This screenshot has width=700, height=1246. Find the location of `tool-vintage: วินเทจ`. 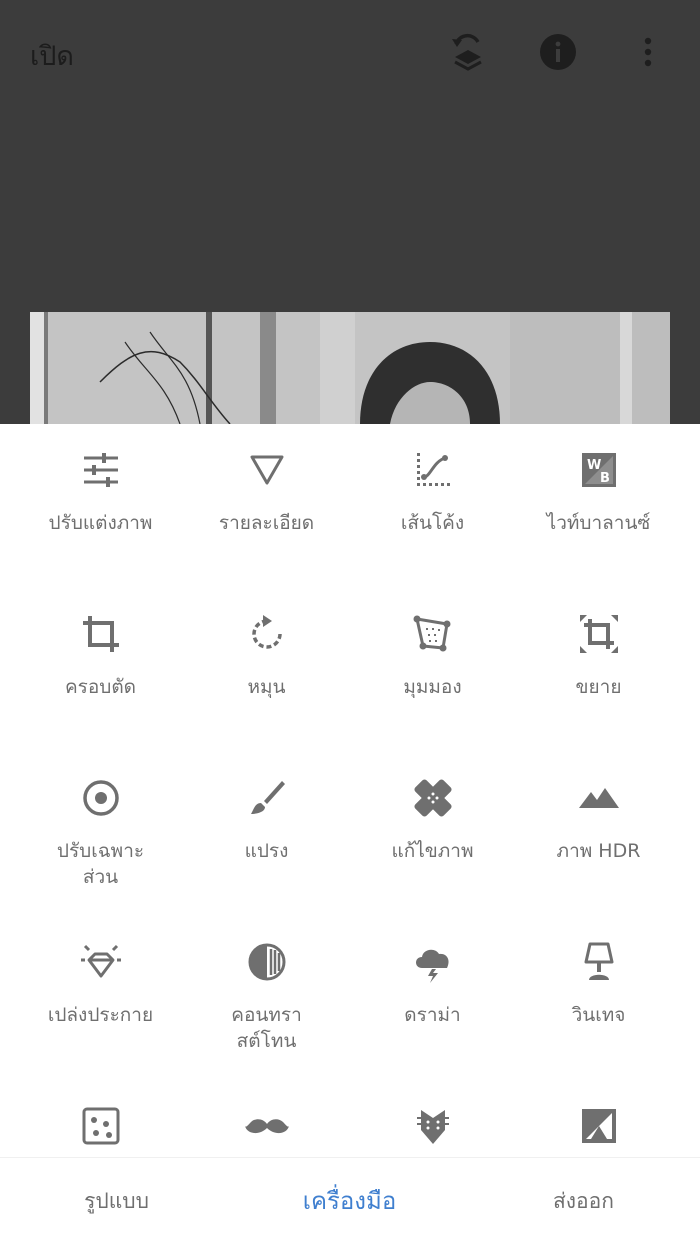

tool-vintage: วินเทจ is located at coordinates (598, 984).